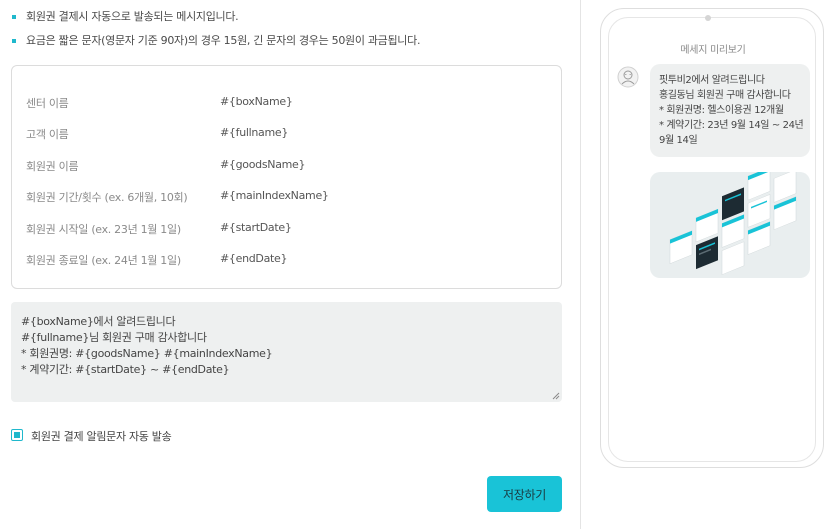 The height and width of the screenshot is (529, 832). What do you see at coordinates (52, 166) in the screenshot?
I see `variable-label: 회원권 이름` at bounding box center [52, 166].